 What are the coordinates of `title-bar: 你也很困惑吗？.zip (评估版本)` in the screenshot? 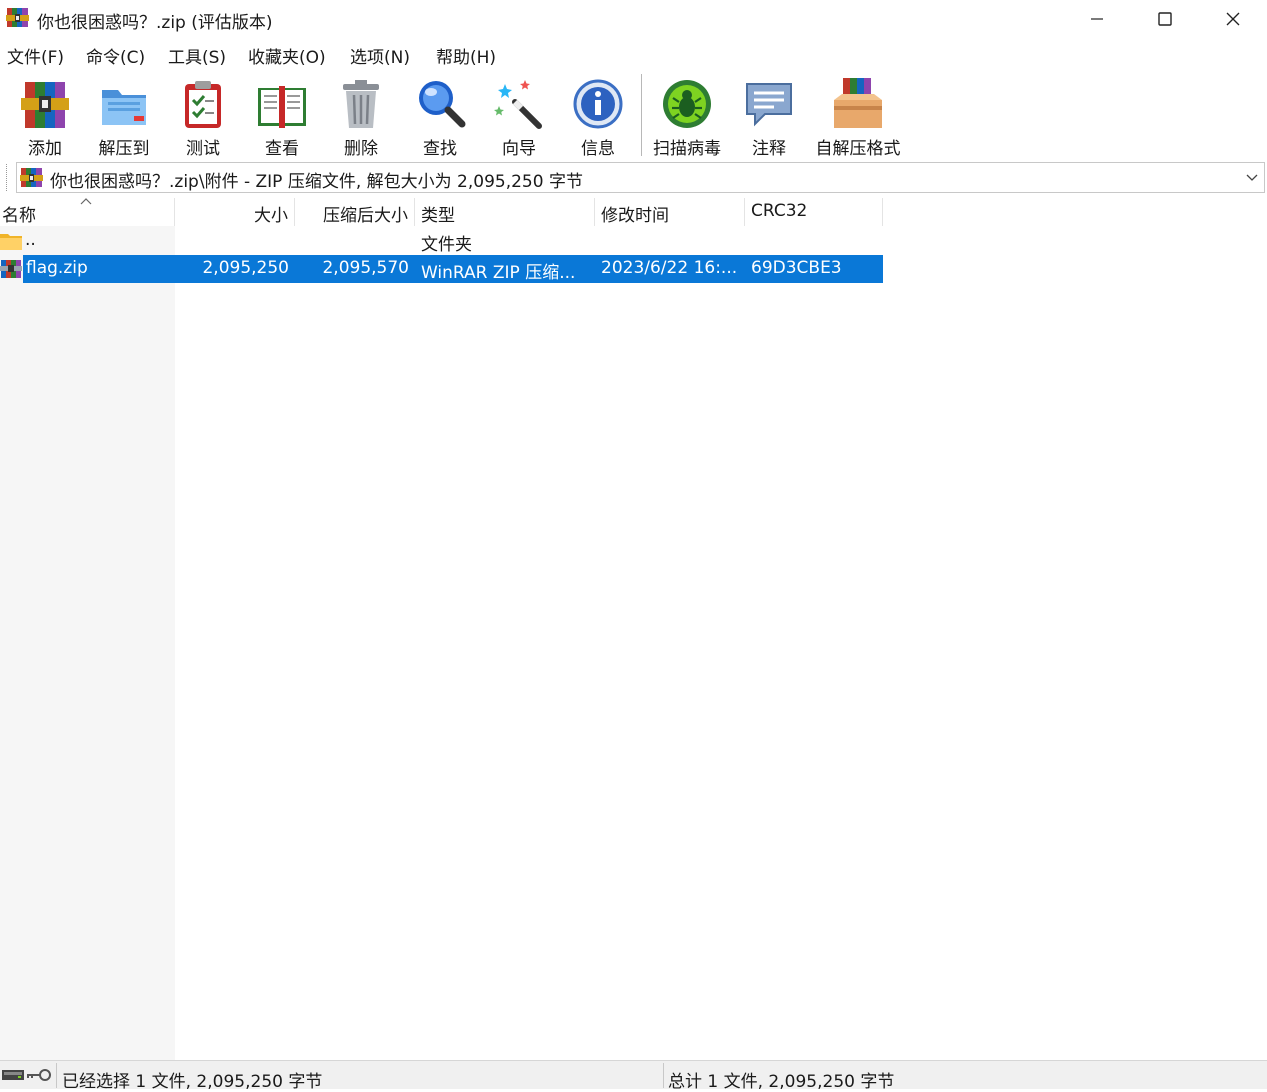 It's located at (633, 19).